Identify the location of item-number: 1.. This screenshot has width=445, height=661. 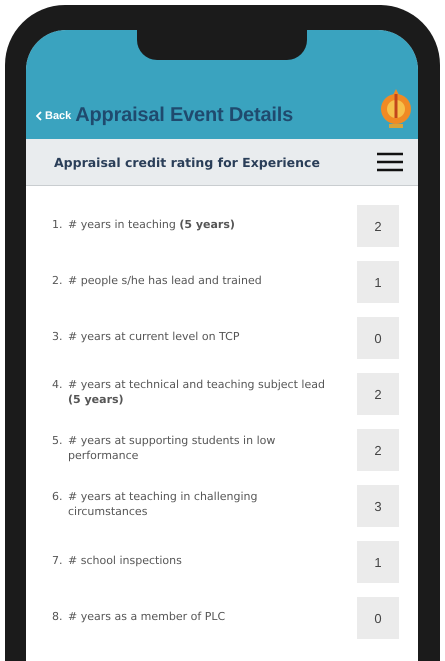
(58, 224).